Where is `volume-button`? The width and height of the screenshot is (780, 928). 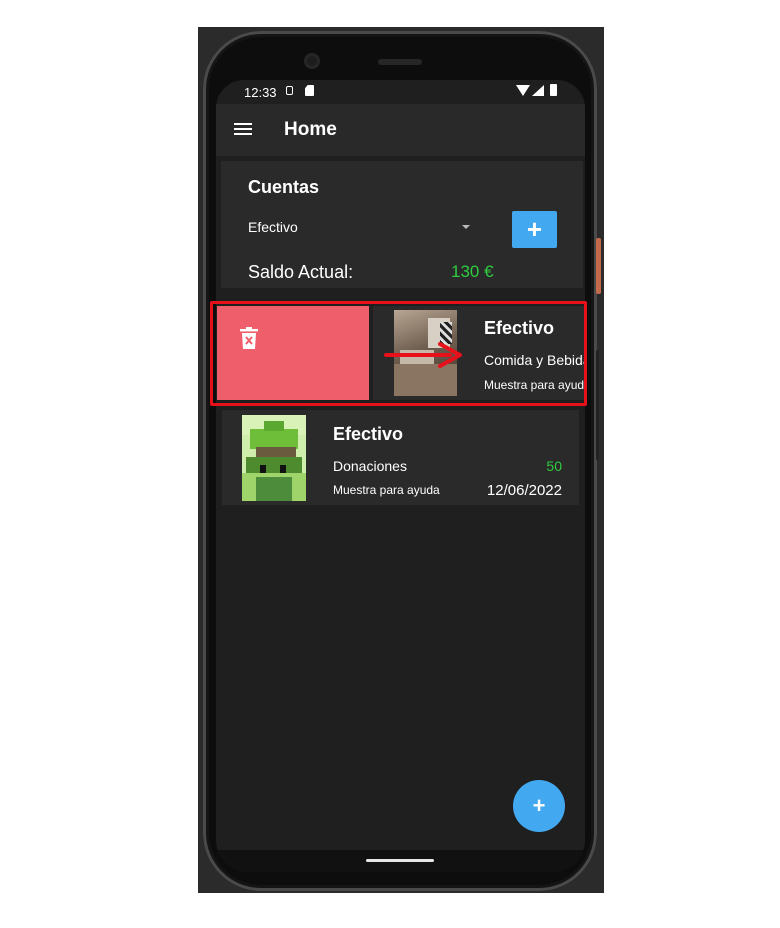
volume-button is located at coordinates (597, 405).